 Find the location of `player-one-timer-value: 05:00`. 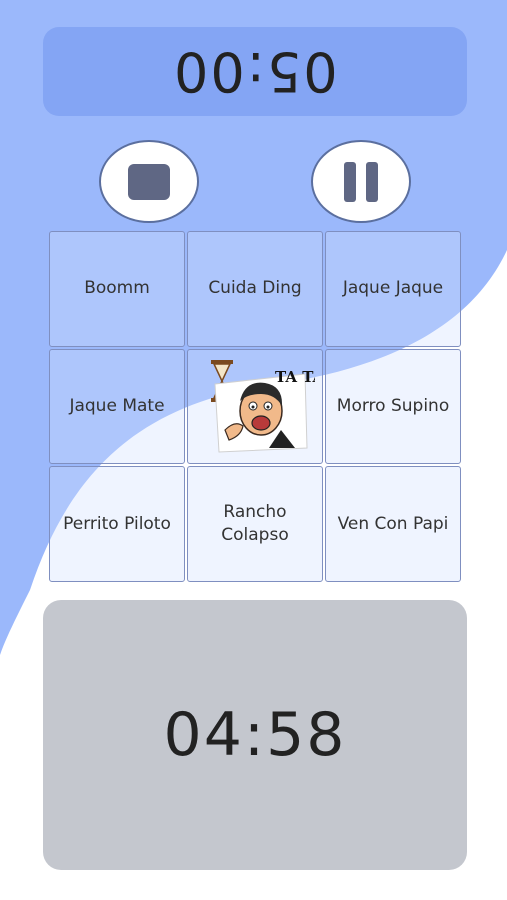

player-one-timer-value: 05:00 is located at coordinates (255, 71).